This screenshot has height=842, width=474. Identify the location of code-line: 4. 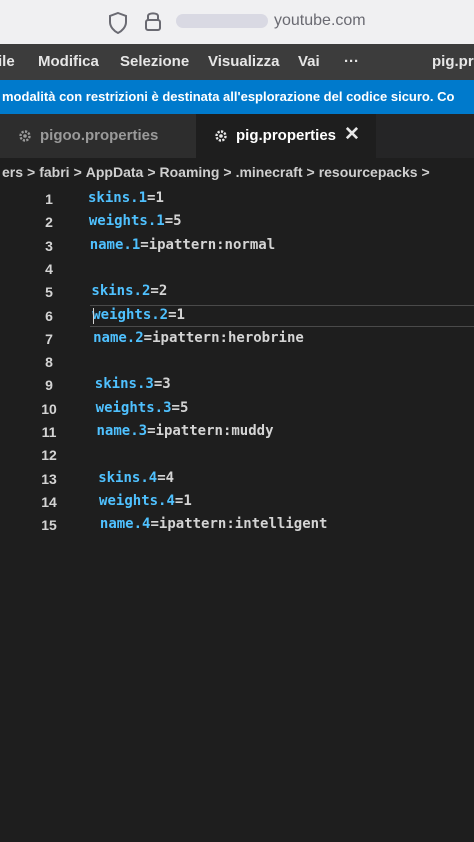
(237, 269).